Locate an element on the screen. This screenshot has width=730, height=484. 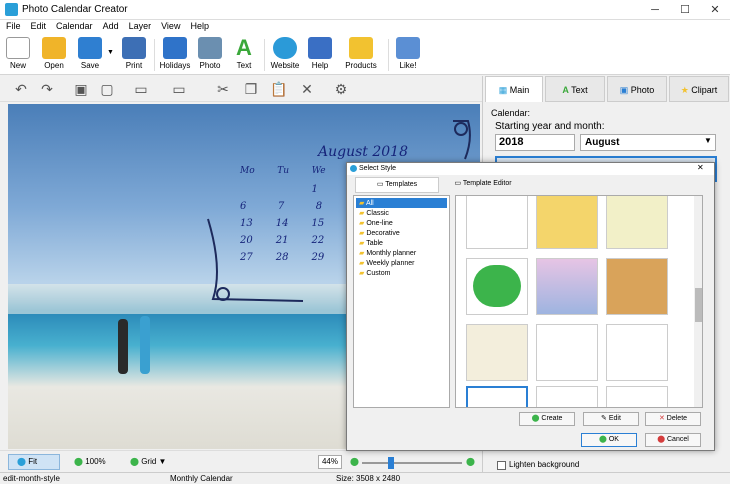
plus-icon: ⬤ is located at coordinates (535, 418).